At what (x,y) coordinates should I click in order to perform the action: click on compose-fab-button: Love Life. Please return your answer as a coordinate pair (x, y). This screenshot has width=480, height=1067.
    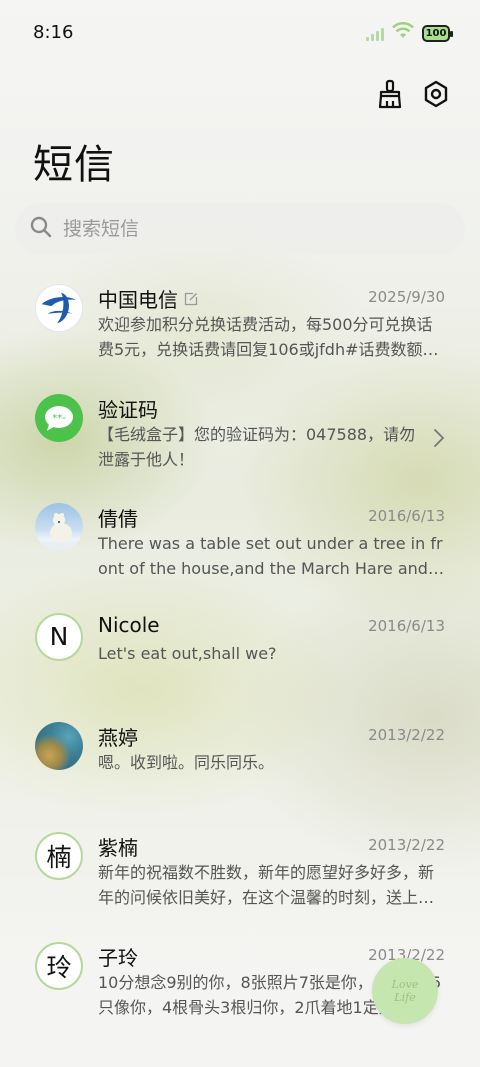
    Looking at the image, I should click on (405, 991).